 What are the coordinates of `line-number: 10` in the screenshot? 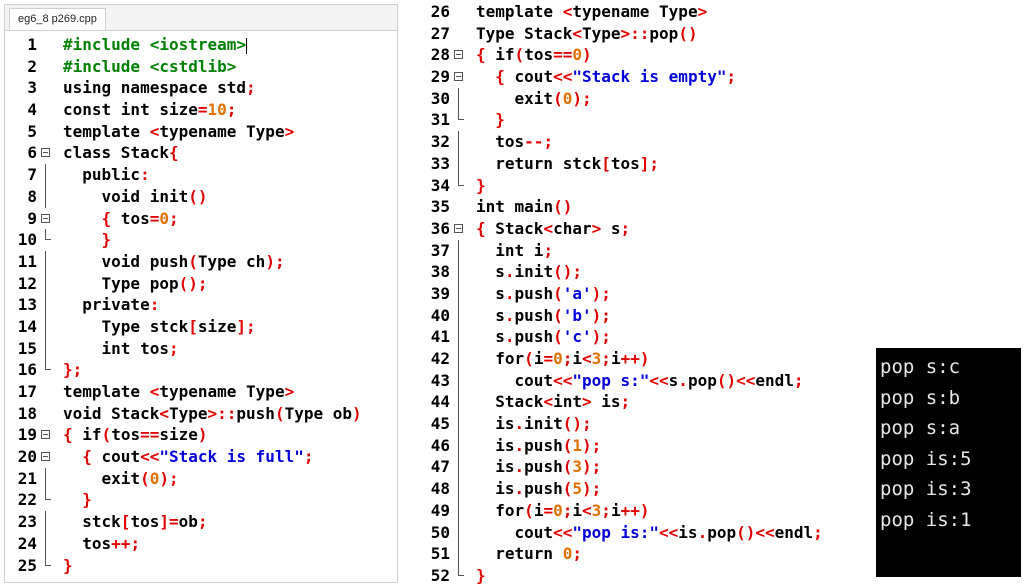 It's located at (27, 240).